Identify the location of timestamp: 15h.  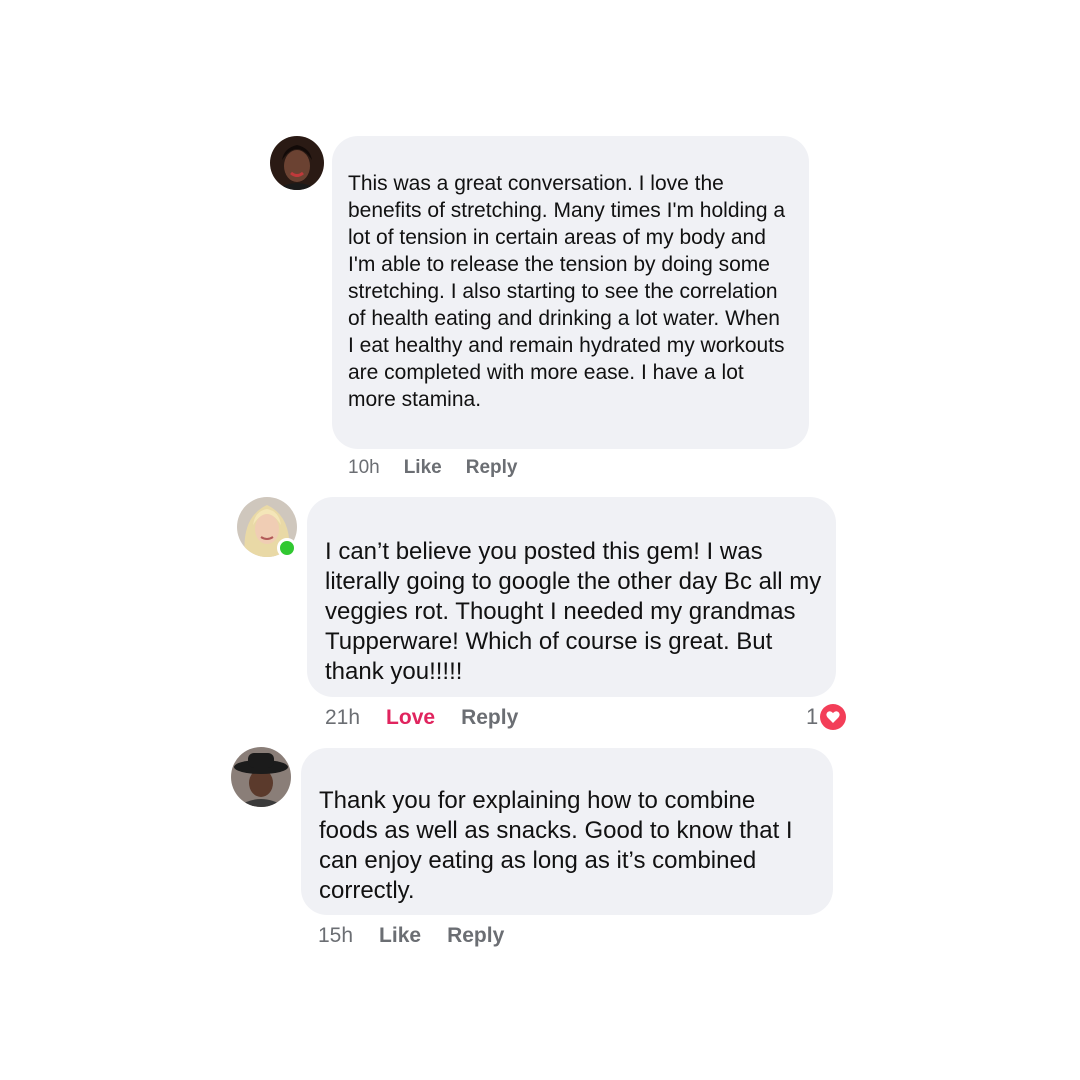
(336, 935).